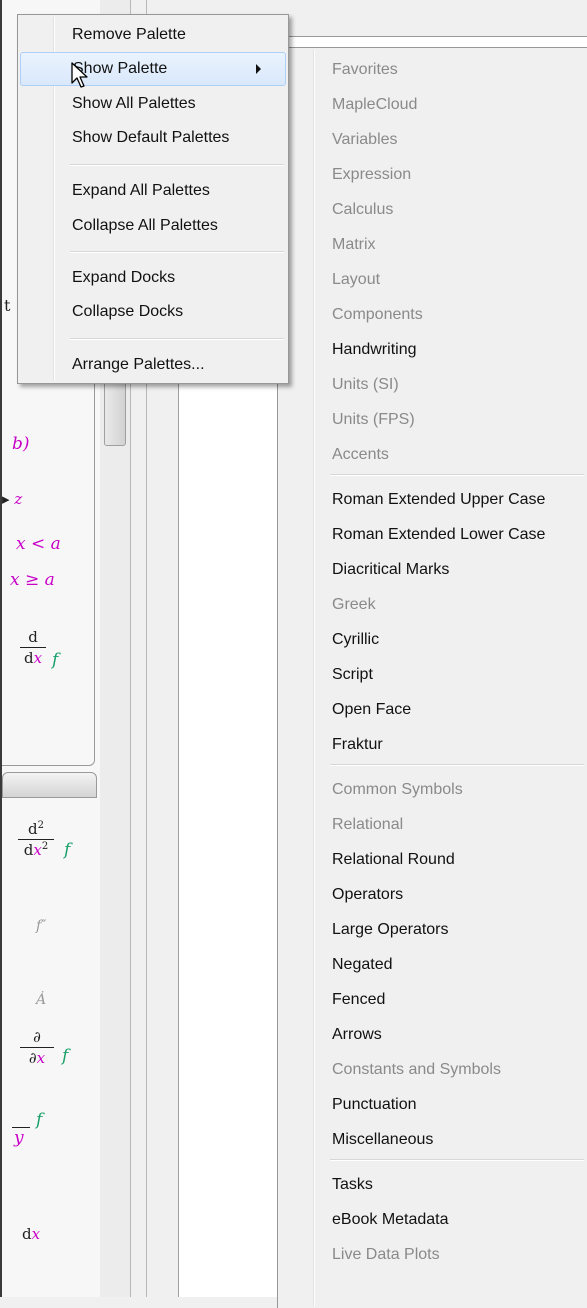 Image resolution: width=587 pixels, height=1308 pixels. What do you see at coordinates (433, 1184) in the screenshot?
I see `submenu-item-tasks: Tasks` at bounding box center [433, 1184].